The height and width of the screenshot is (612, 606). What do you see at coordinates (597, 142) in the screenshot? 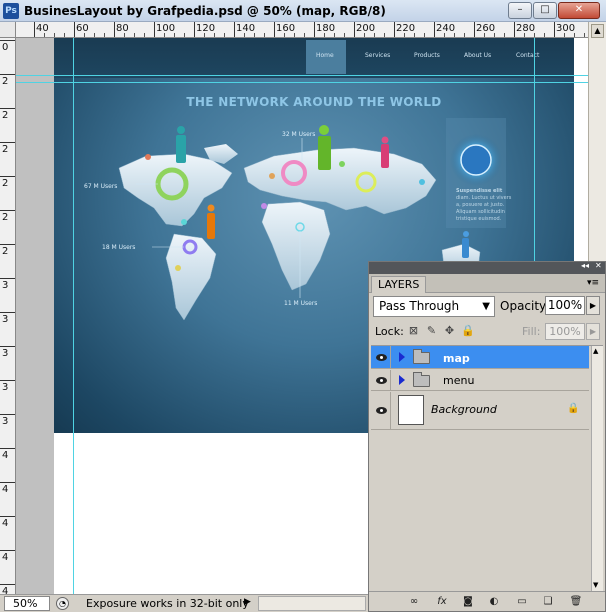
I see `canvas-vertical-scrollbar: ▲` at bounding box center [597, 142].